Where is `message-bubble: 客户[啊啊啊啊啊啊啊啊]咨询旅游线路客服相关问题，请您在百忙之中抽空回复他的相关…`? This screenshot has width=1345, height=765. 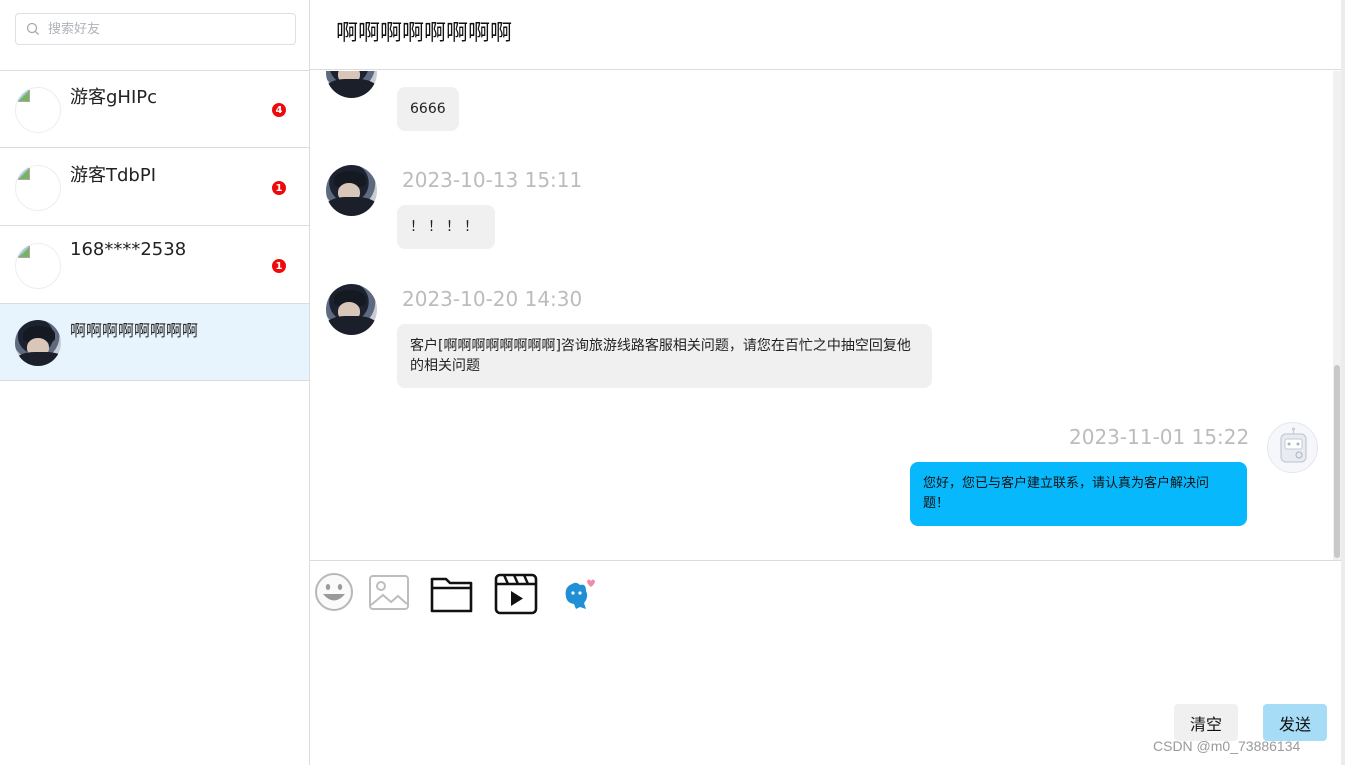 message-bubble: 客户[啊啊啊啊啊啊啊啊]咨询旅游线路客服相关问题，请您在百忙之中抽空回复他的相关… is located at coordinates (664, 356).